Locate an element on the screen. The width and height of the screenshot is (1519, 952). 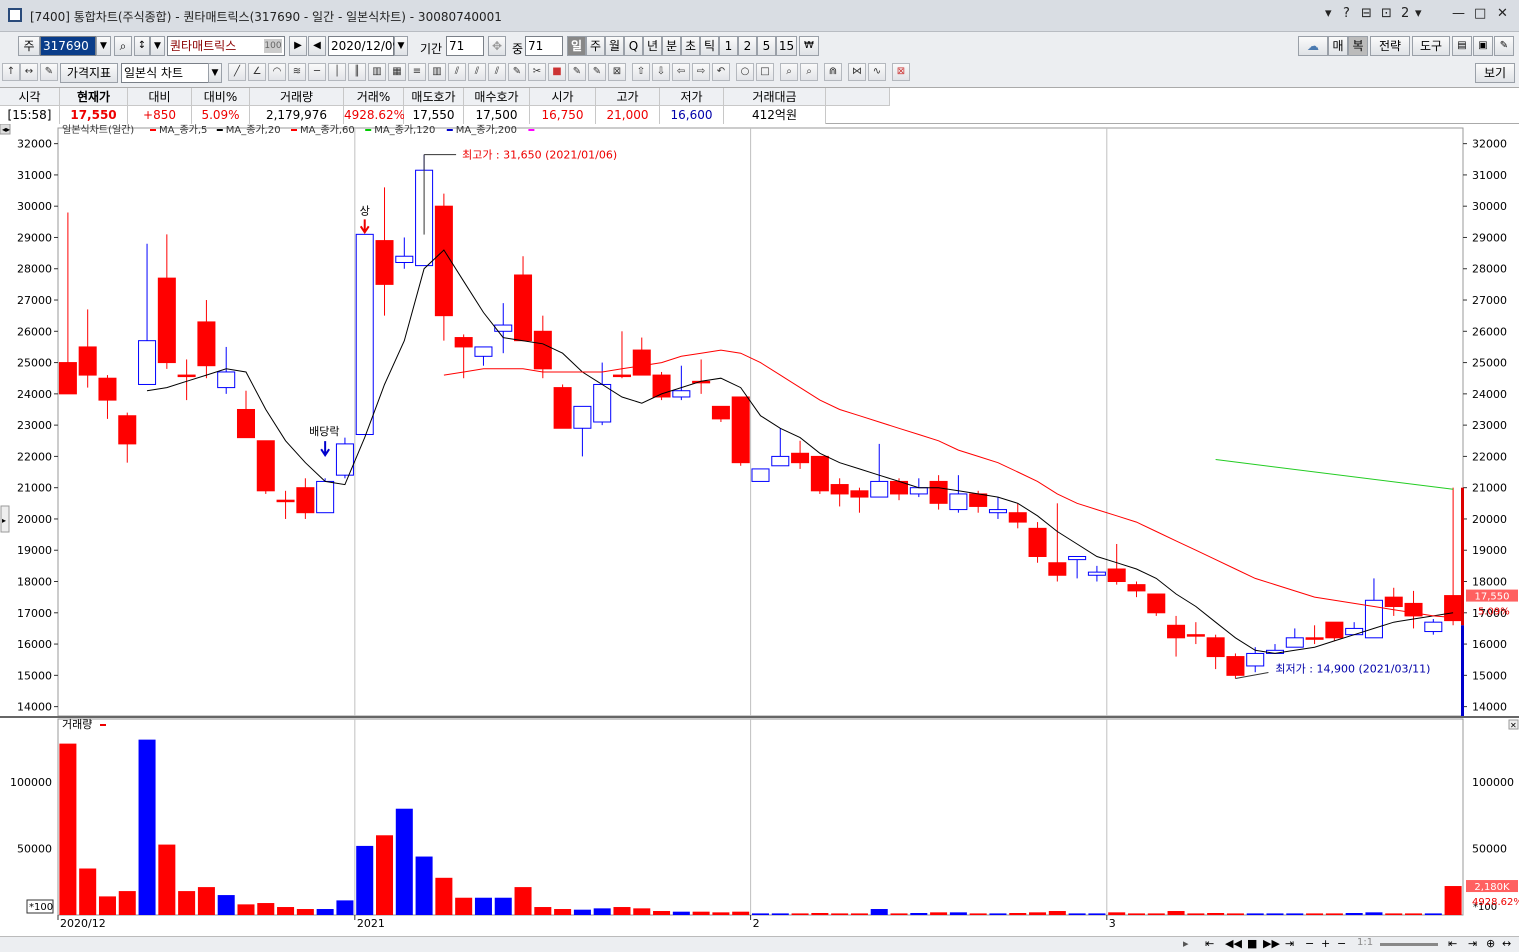
scroll-right-icon: ⇨ is located at coordinates (701, 72).